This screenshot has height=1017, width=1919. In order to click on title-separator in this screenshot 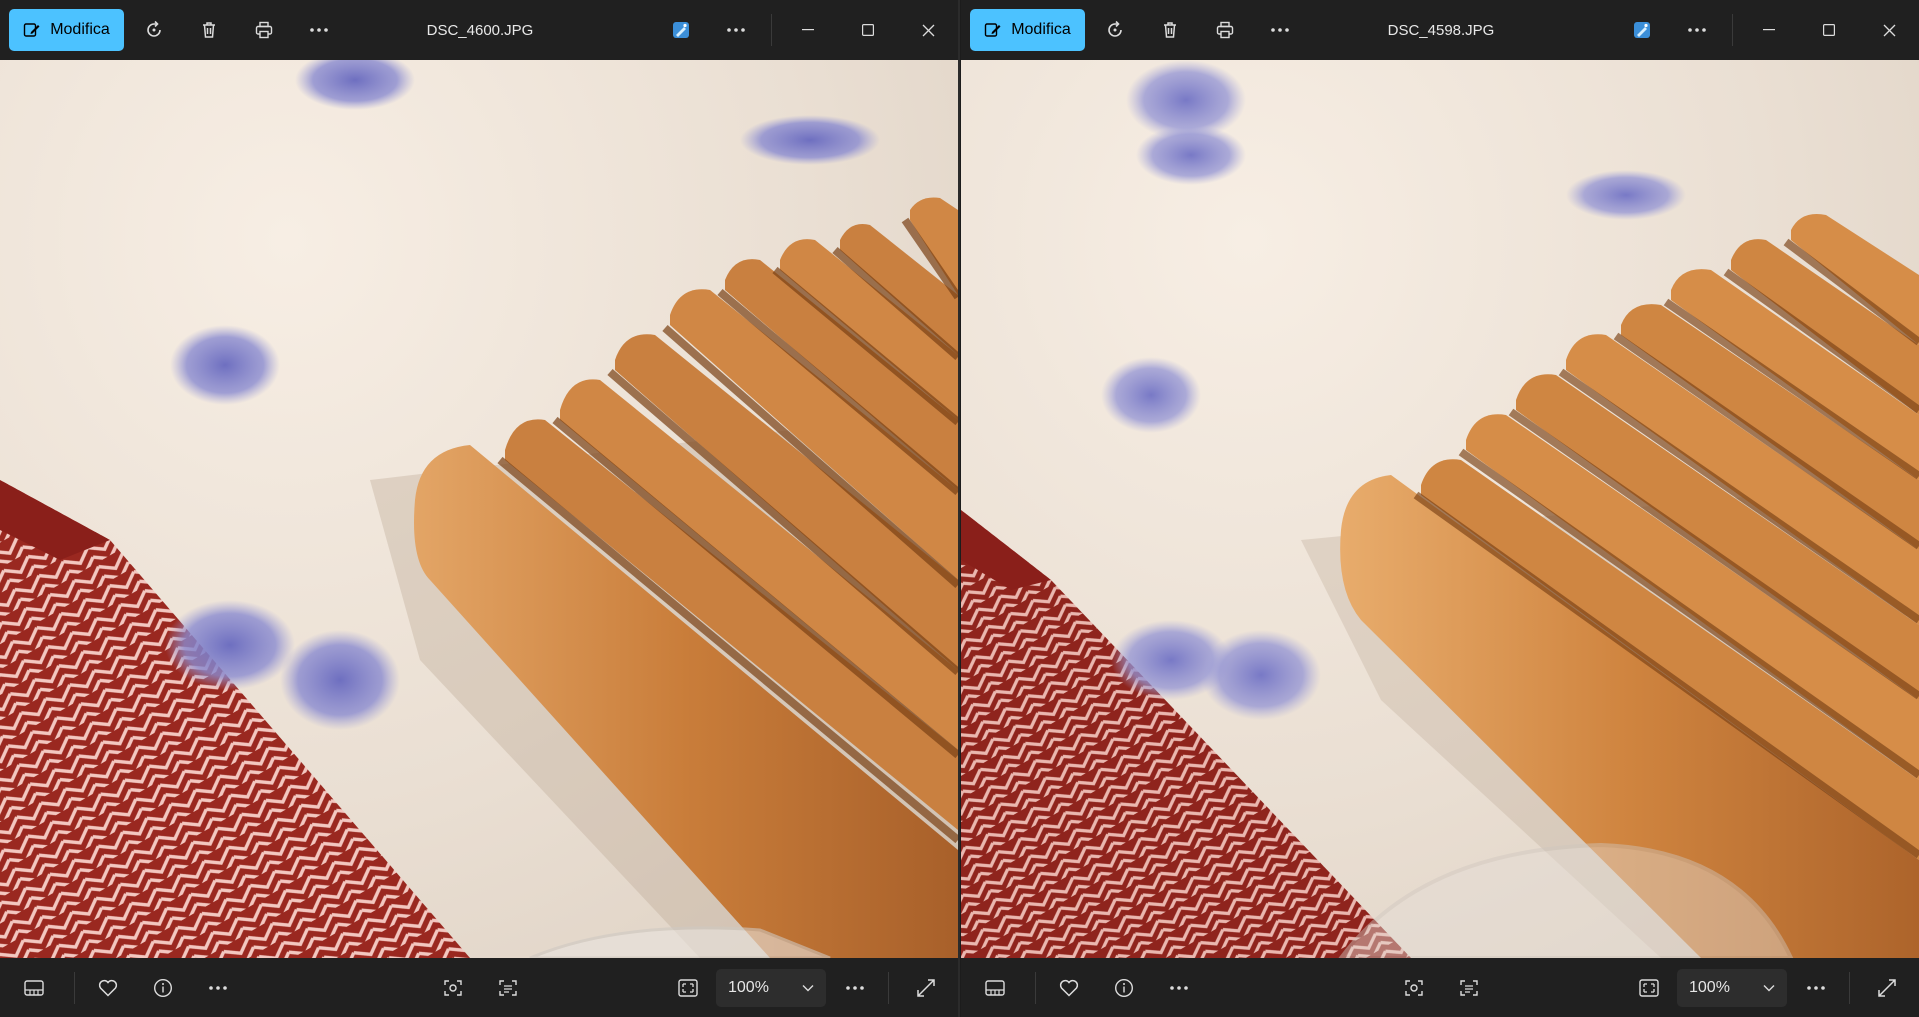, I will do `click(771, 30)`.